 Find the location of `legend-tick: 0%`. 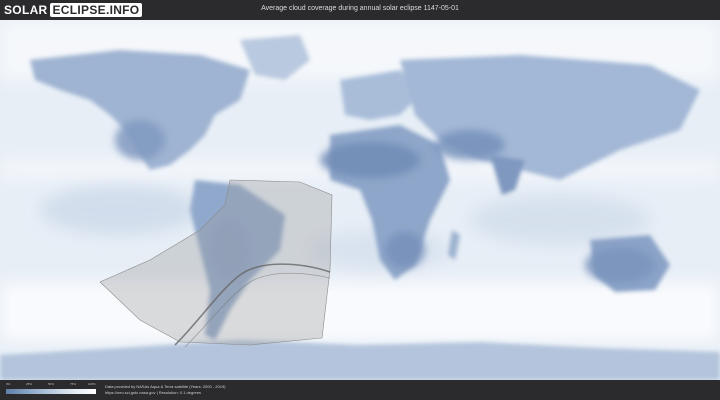

legend-tick: 0% is located at coordinates (8, 384).